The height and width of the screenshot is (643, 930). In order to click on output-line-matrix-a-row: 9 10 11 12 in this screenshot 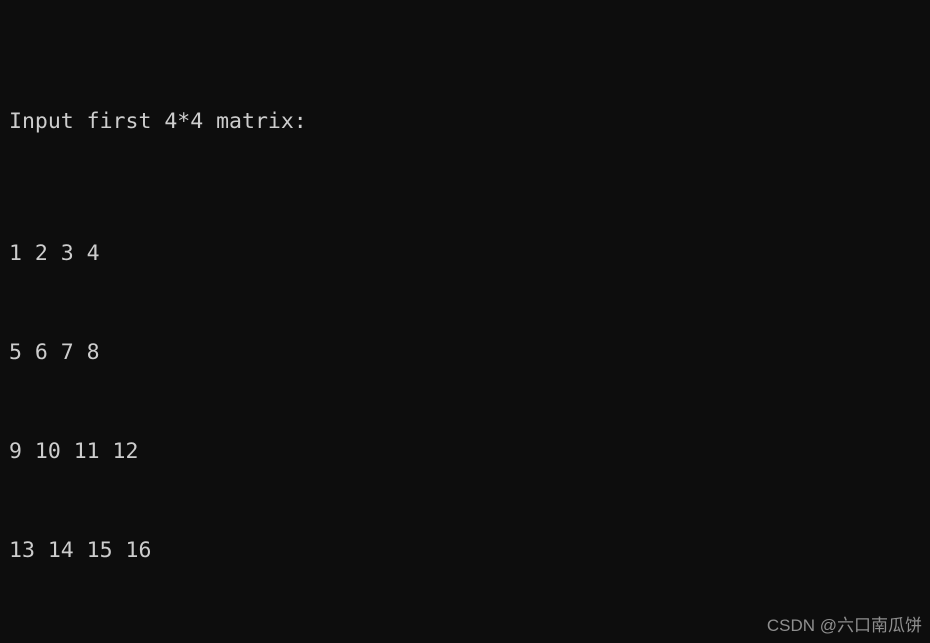, I will do `click(74, 451)`.